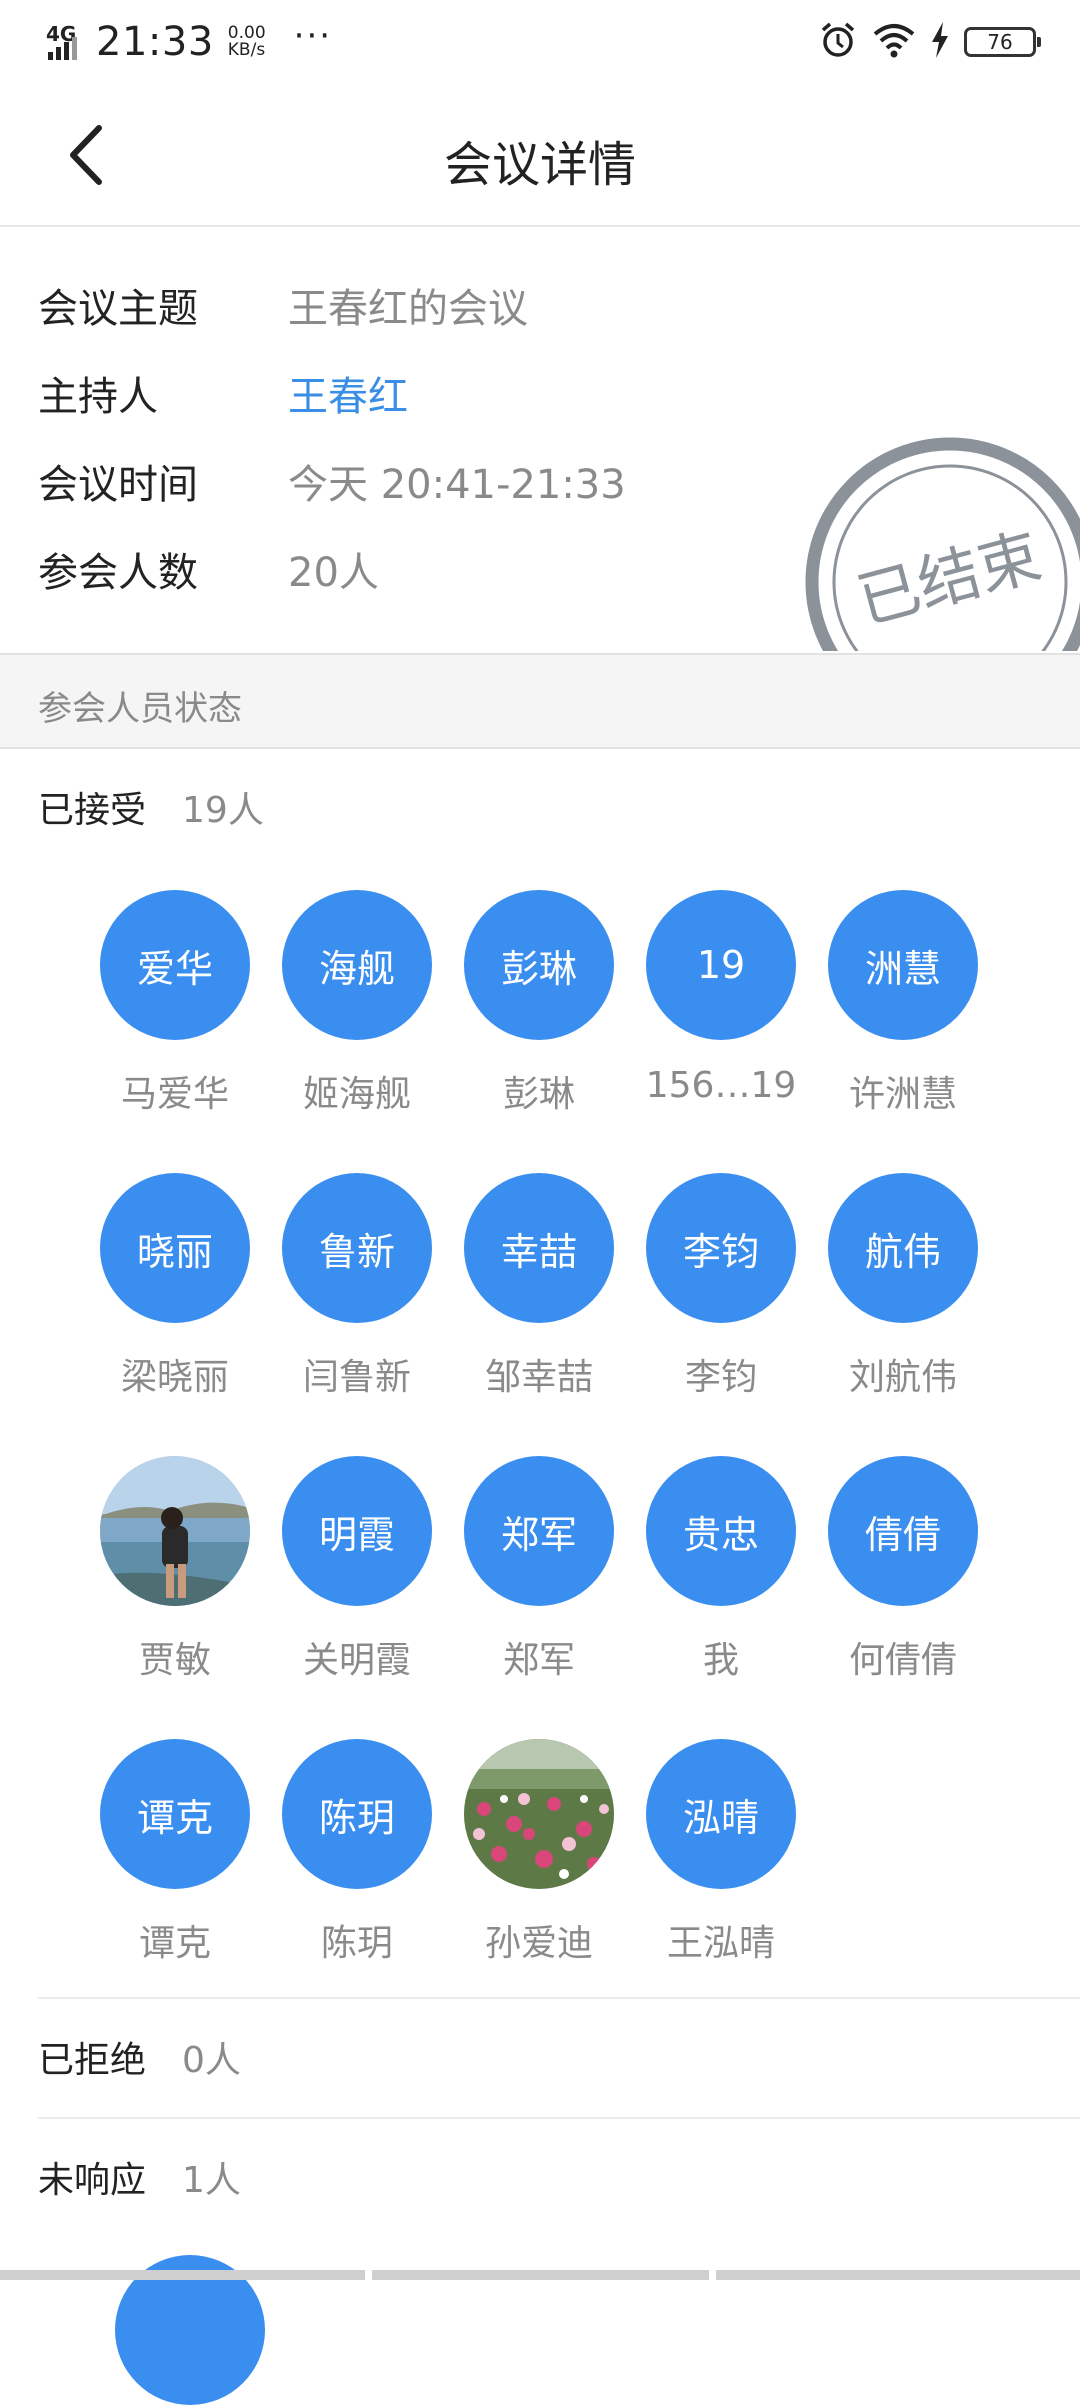 The width and height of the screenshot is (1080, 2405). I want to click on member-item: 贵忠我, so click(721, 1576).